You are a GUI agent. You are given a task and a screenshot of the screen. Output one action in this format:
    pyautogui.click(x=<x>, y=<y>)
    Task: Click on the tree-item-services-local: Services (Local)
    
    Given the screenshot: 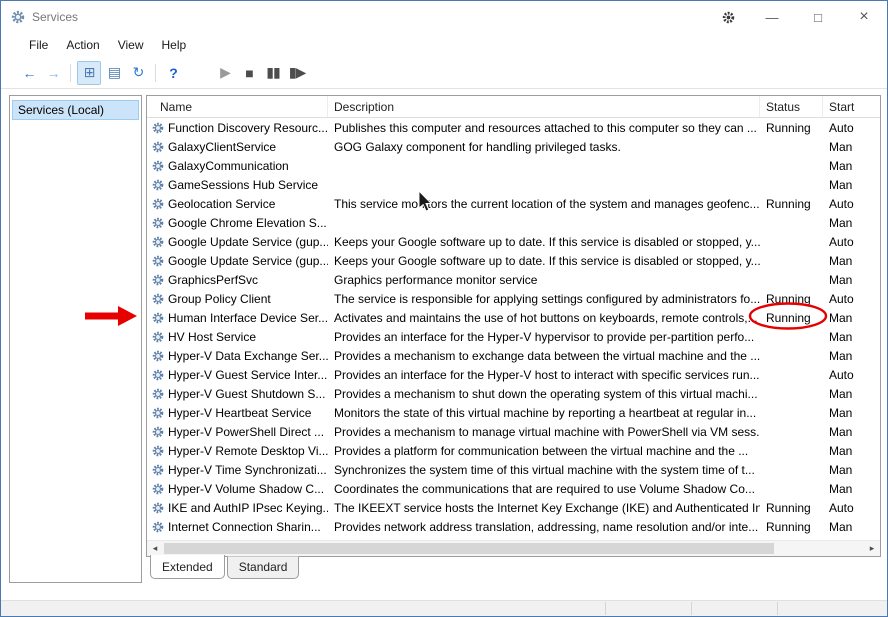 What is the action you would take?
    pyautogui.click(x=75, y=110)
    